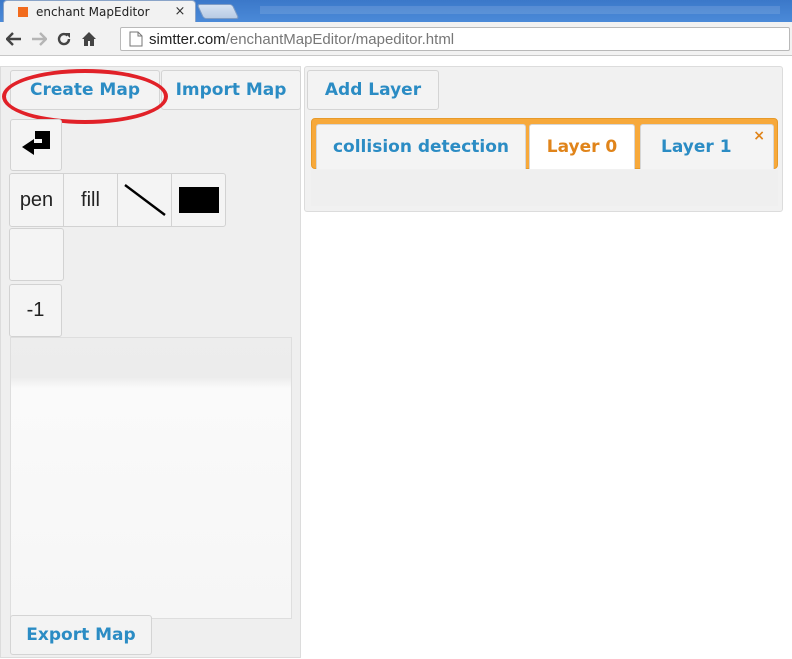 Image resolution: width=792 pixels, height=659 pixels. I want to click on undo-button, so click(36, 145).